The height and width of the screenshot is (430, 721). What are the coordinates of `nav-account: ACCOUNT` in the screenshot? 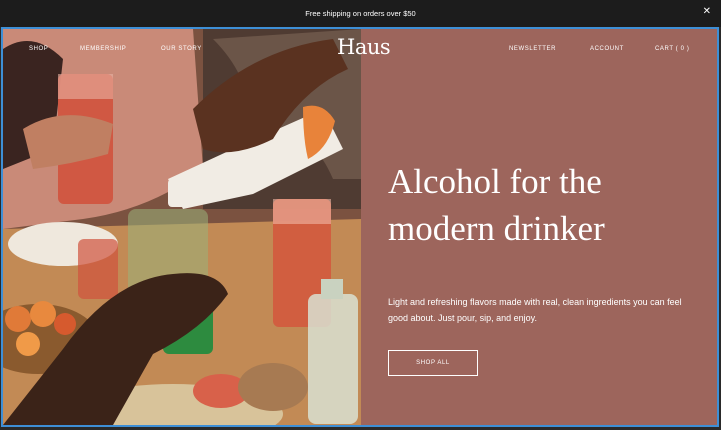 It's located at (607, 49).